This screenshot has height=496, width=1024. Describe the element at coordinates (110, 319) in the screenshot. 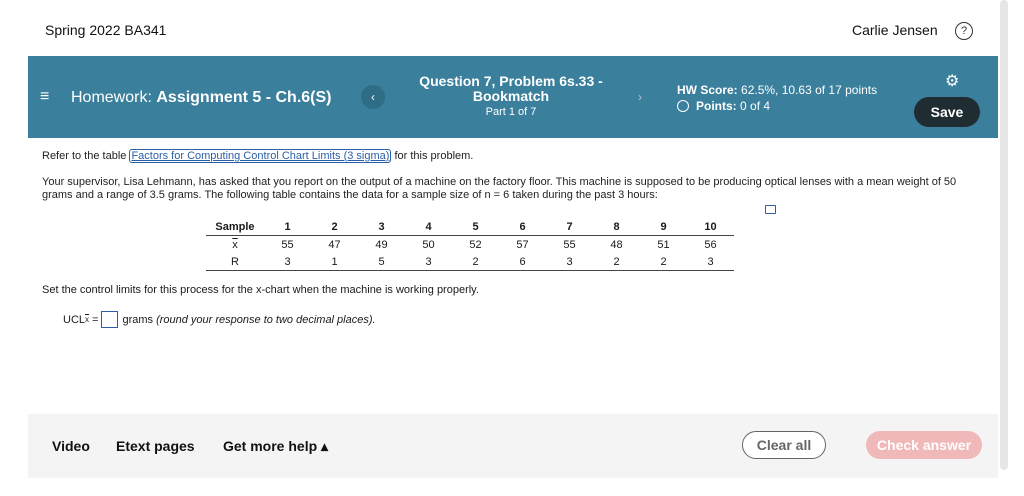

I see `ucl-input` at that location.